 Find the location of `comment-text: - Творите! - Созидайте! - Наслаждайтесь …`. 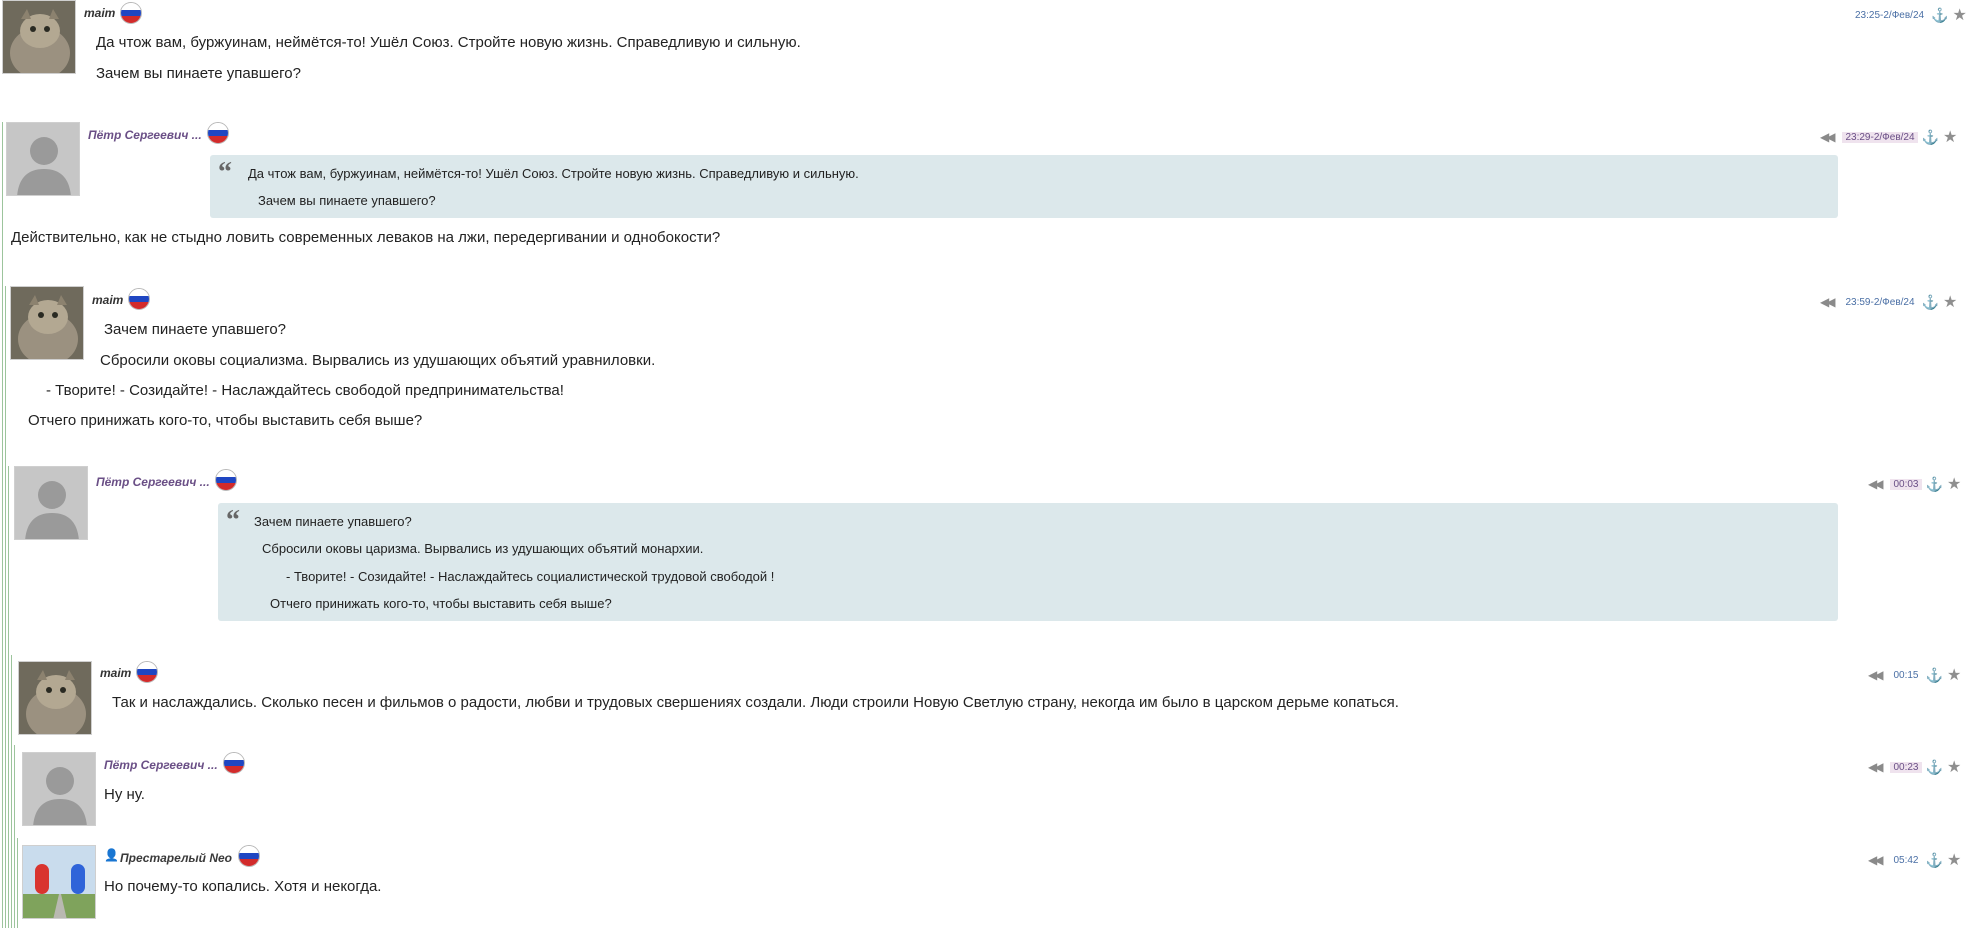

comment-text: - Творите! - Созидайте! - Наслаждайтесь … is located at coordinates (305, 390).